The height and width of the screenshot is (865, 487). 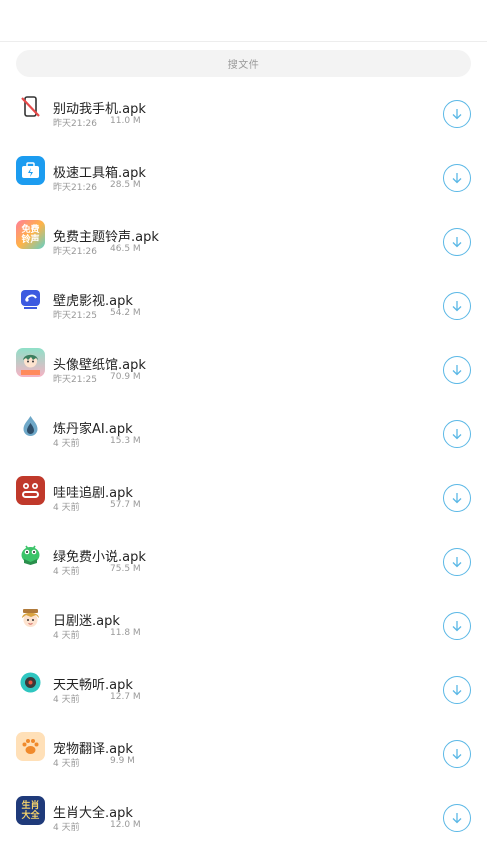 I want to click on icon-text: 生肖 大全, so click(x=30, y=810).